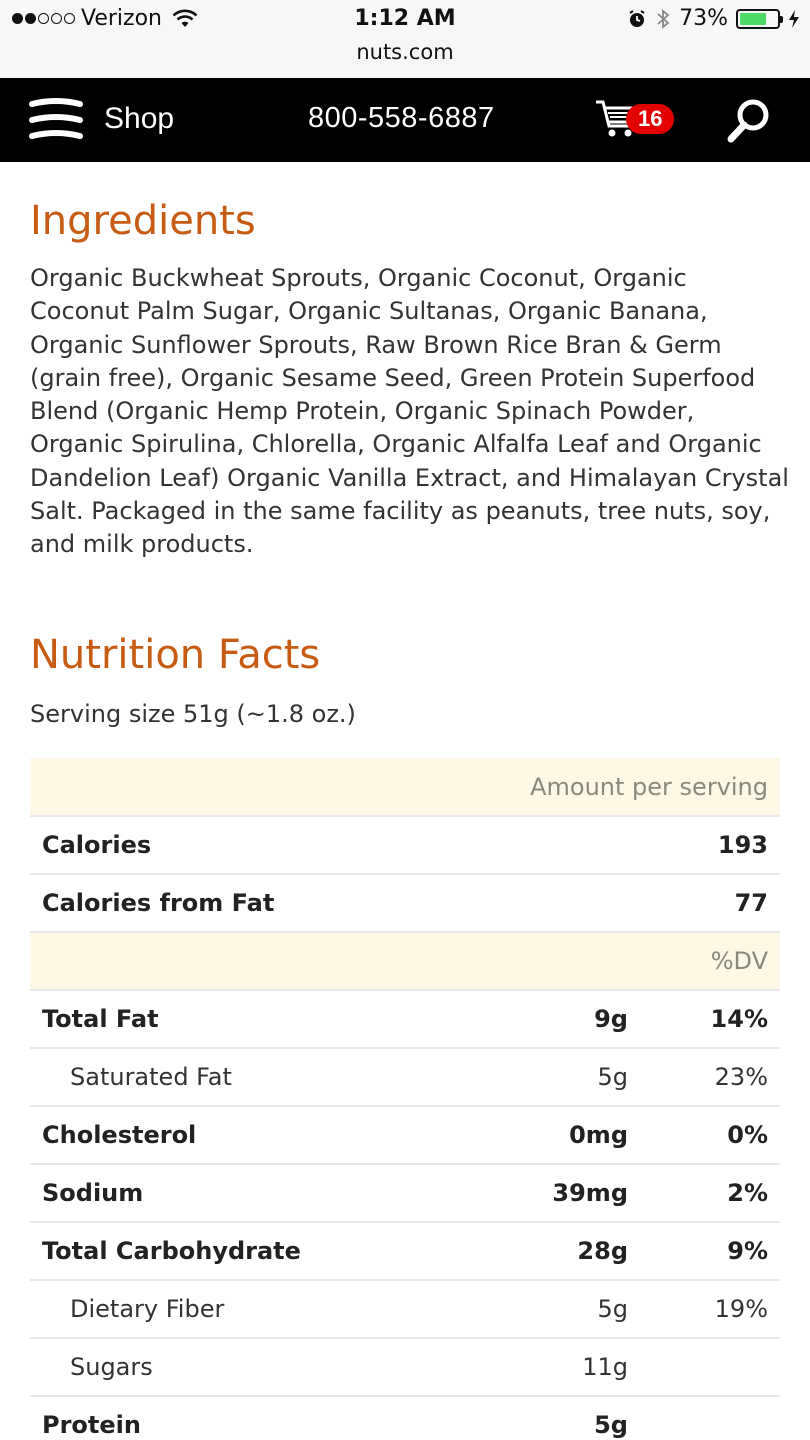  Describe the element at coordinates (250, 1193) in the screenshot. I see `nutrient-name: Sodium` at that location.